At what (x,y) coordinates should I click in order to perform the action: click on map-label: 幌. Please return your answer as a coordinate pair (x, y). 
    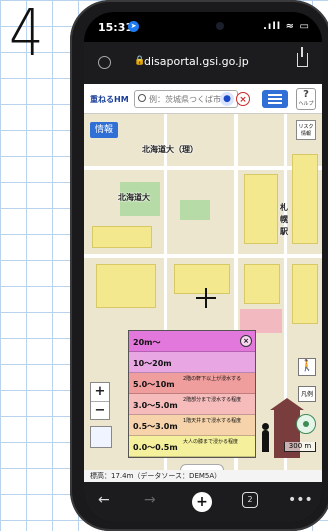
    Looking at the image, I should click on (284, 219).